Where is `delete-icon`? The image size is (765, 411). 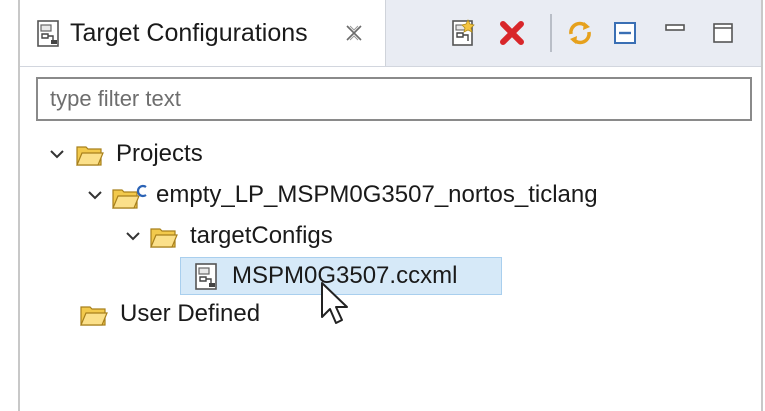 delete-icon is located at coordinates (512, 33).